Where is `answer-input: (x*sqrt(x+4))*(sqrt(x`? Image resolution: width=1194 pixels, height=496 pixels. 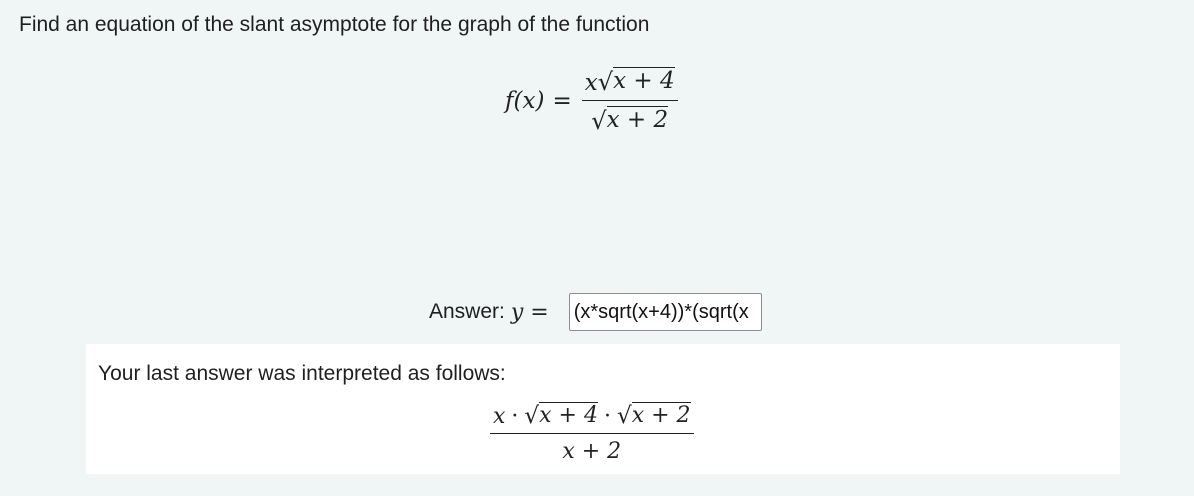
answer-input: (x*sqrt(x+4))*(sqrt(x is located at coordinates (665, 312).